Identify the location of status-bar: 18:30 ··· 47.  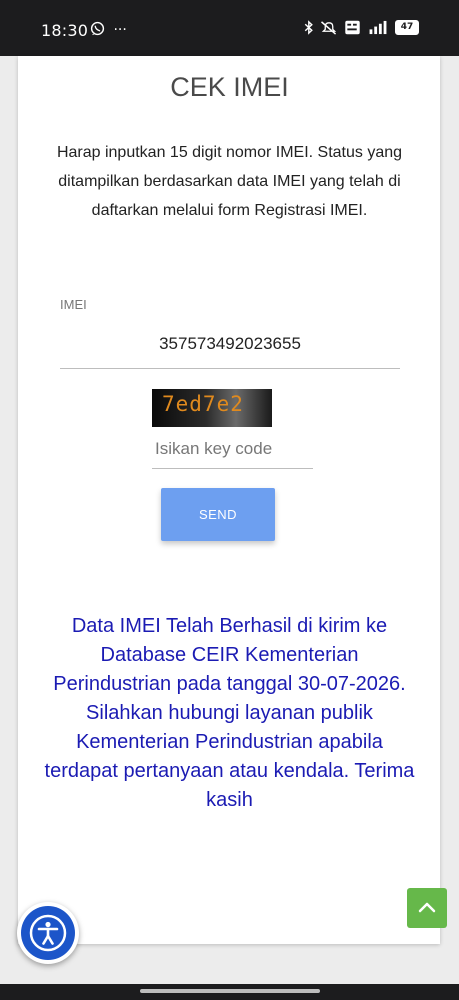
(229, 28).